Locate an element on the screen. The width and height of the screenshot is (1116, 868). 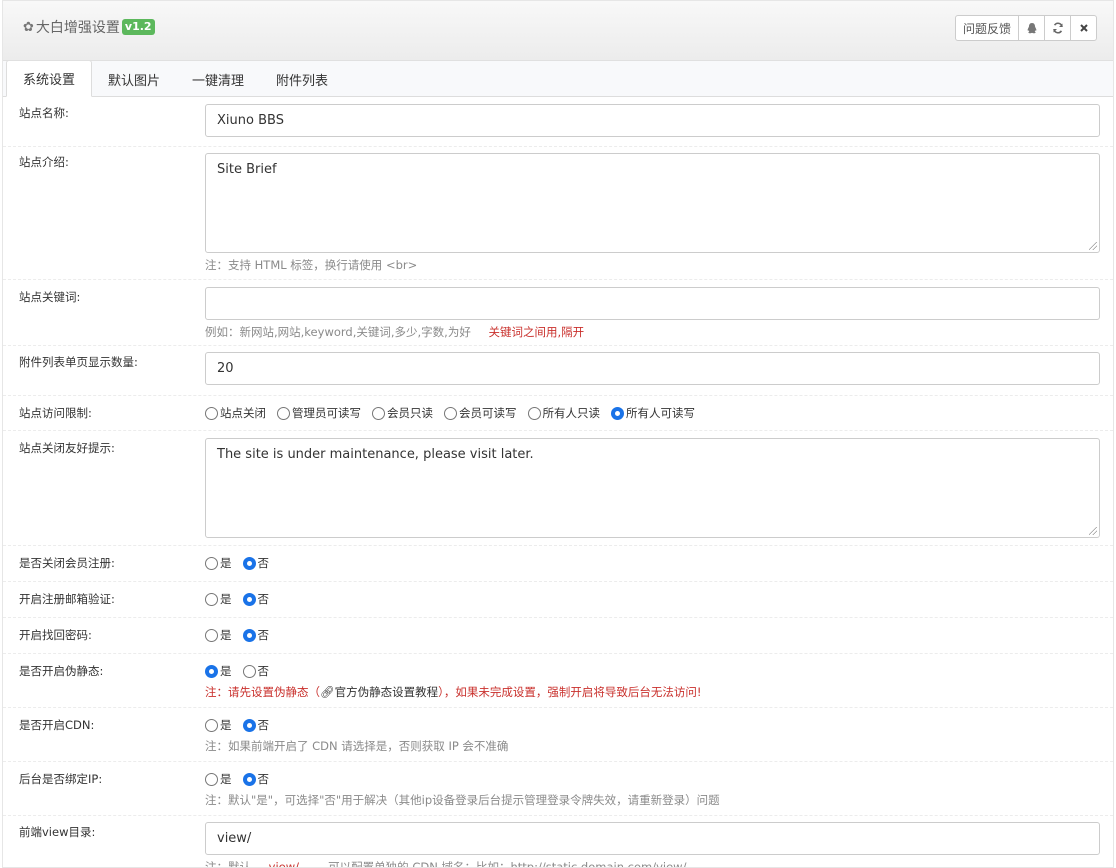
close-button is located at coordinates (1083, 28).